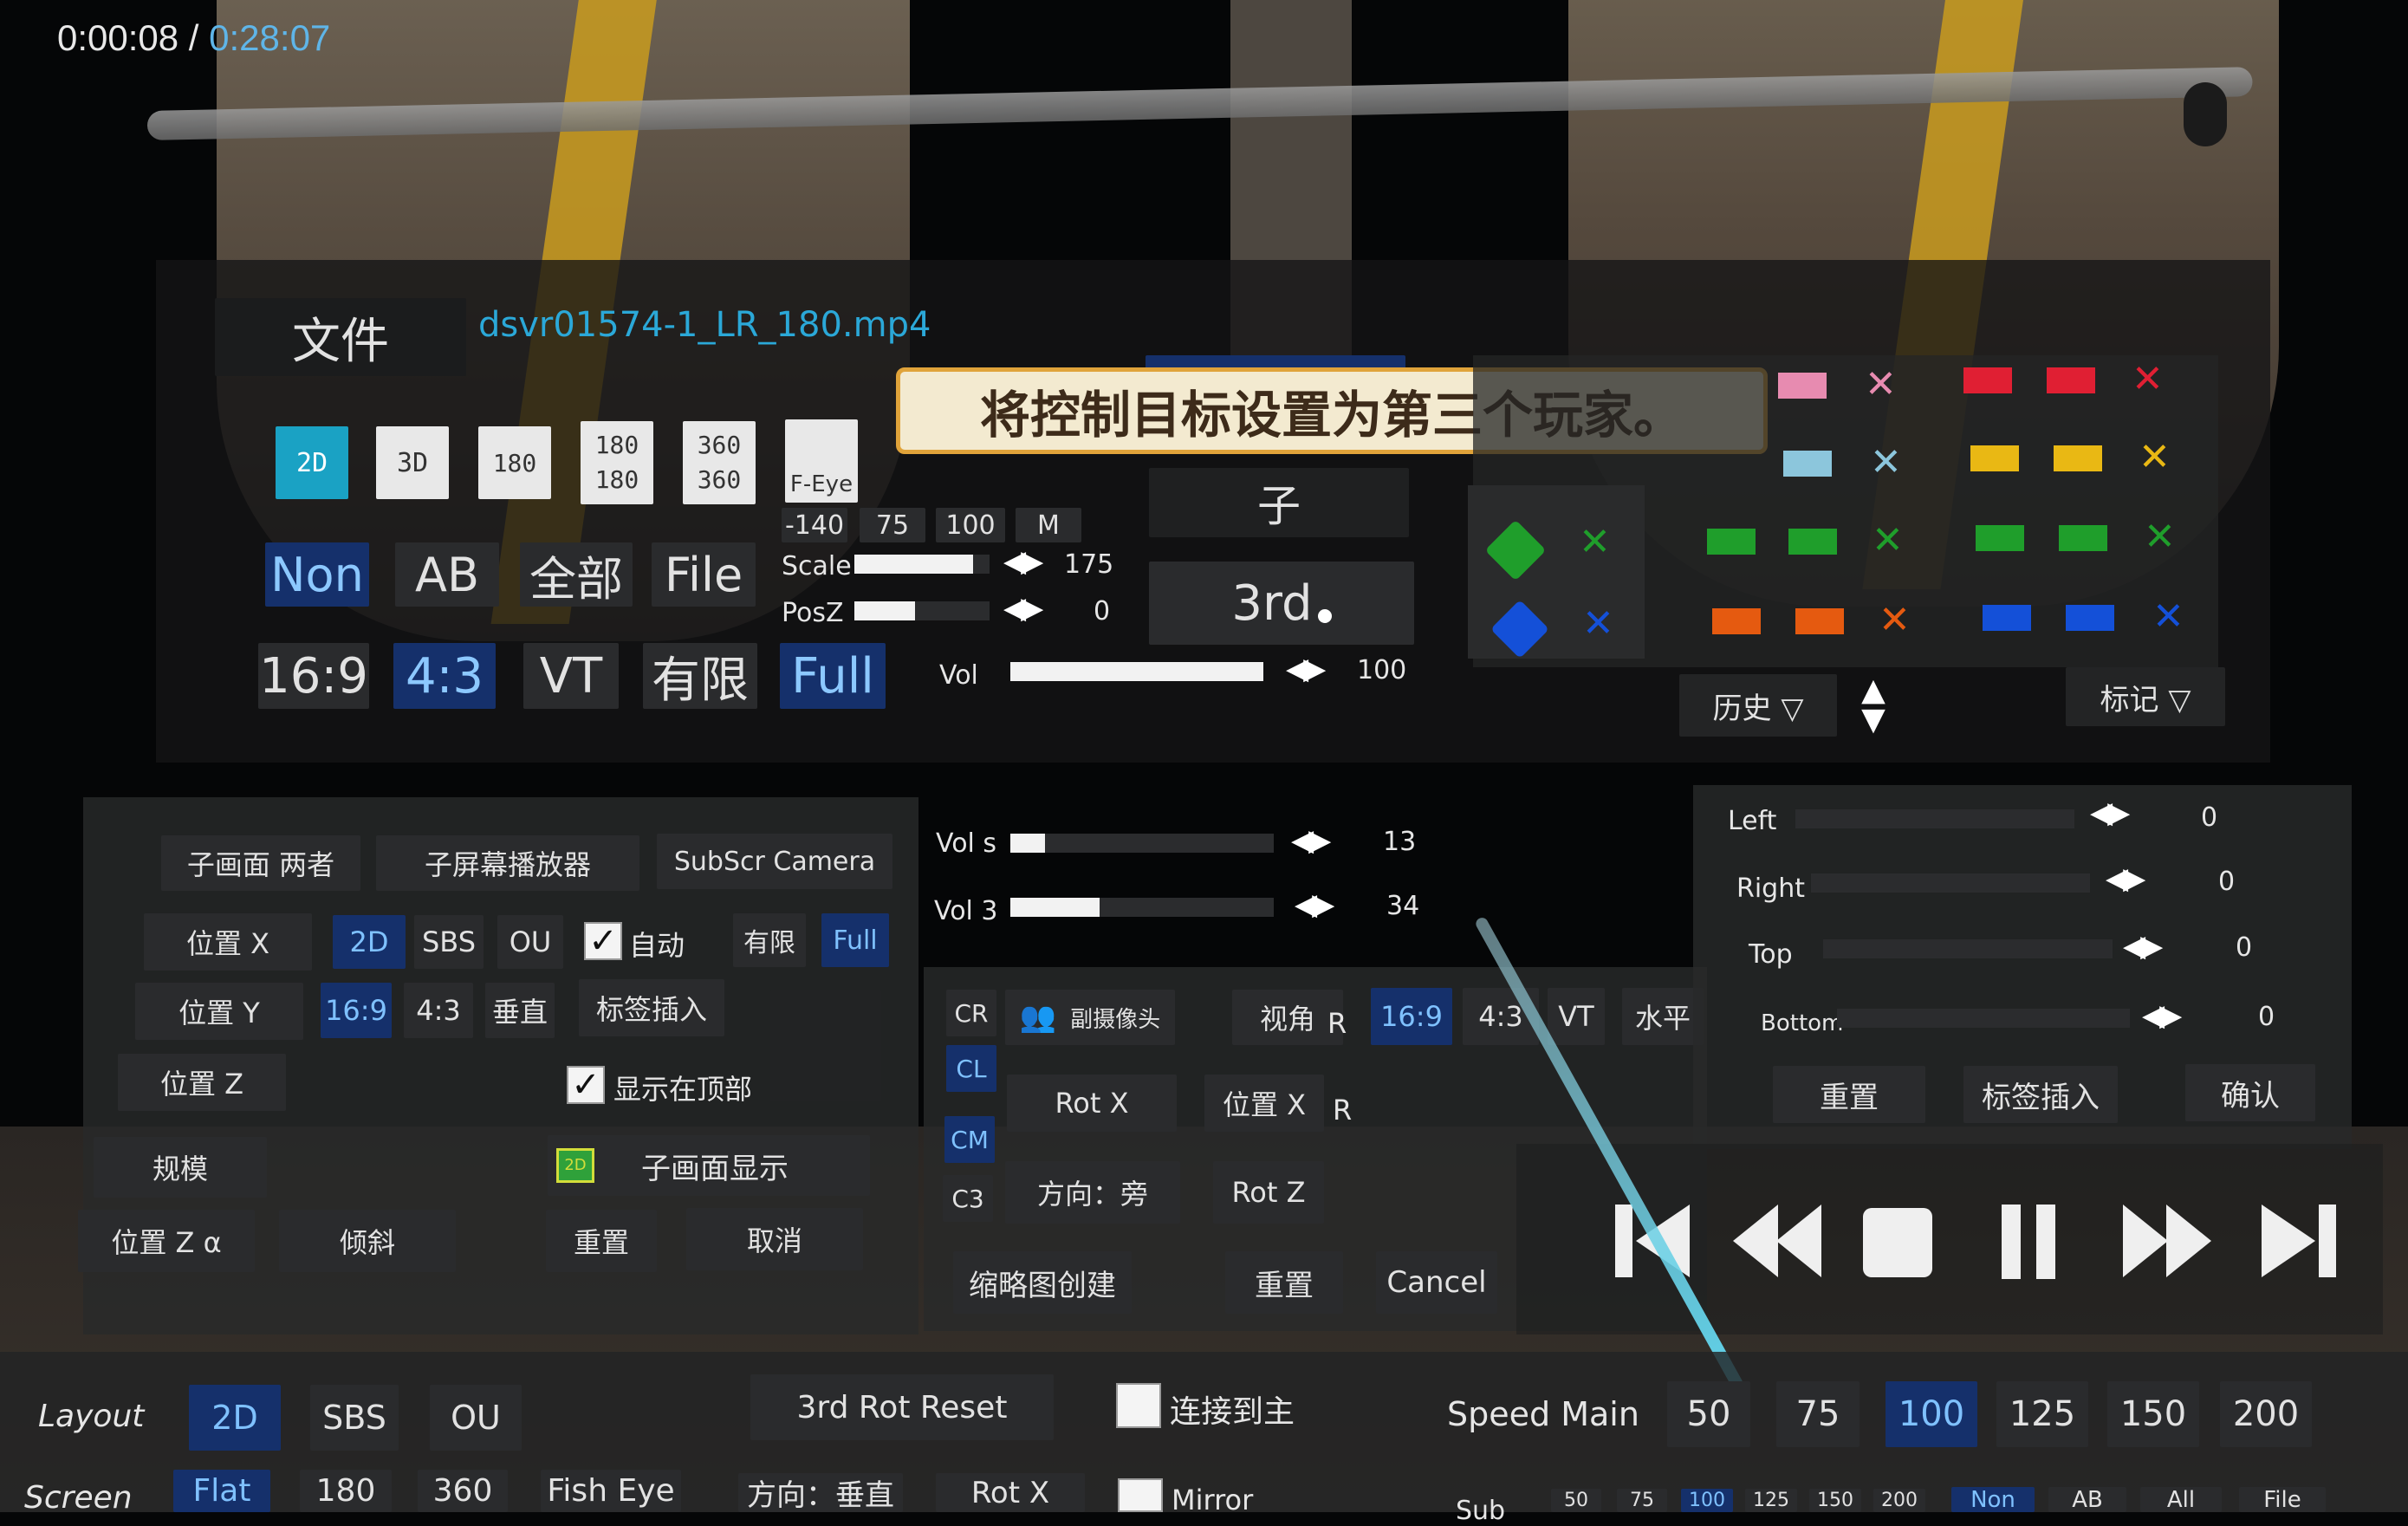 The image size is (2408, 1526). I want to click on preset-minus140: -140, so click(815, 525).